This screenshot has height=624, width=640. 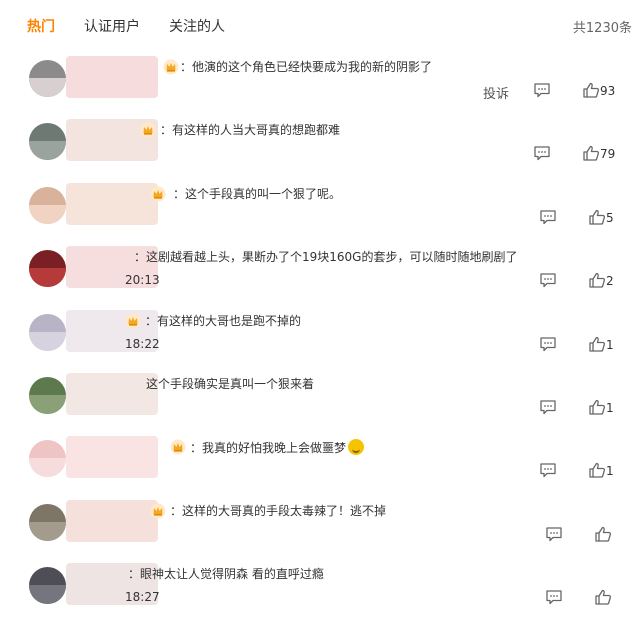 I want to click on comment-item: ：眼神太让人觉得阴森 看的直呼过瘾 18:27, so click(x=320, y=593).